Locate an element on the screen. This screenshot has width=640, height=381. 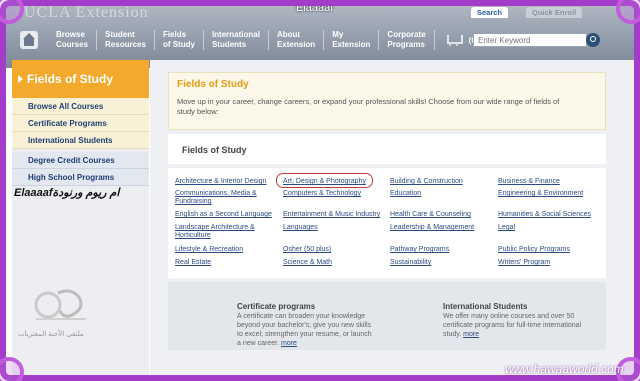
cart-icon is located at coordinates (454, 40).